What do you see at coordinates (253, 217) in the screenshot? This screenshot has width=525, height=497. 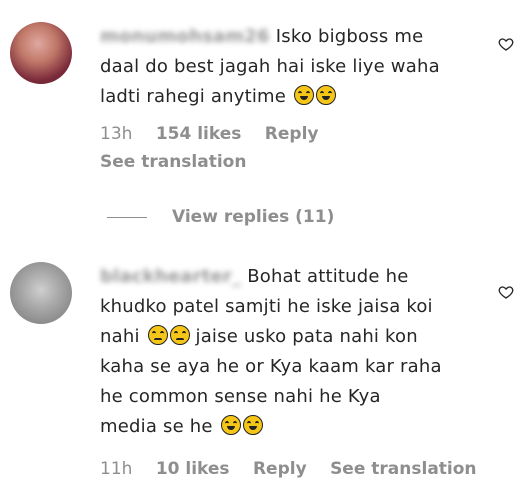 I see `view-replies-label: View replies (11)` at bounding box center [253, 217].